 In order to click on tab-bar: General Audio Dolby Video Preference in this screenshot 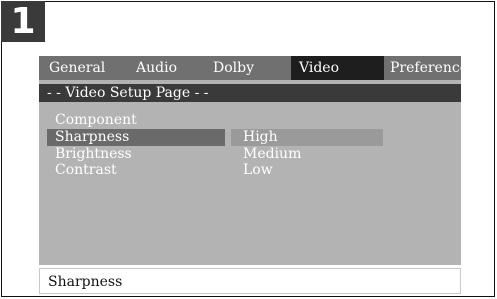, I will do `click(253, 68)`.